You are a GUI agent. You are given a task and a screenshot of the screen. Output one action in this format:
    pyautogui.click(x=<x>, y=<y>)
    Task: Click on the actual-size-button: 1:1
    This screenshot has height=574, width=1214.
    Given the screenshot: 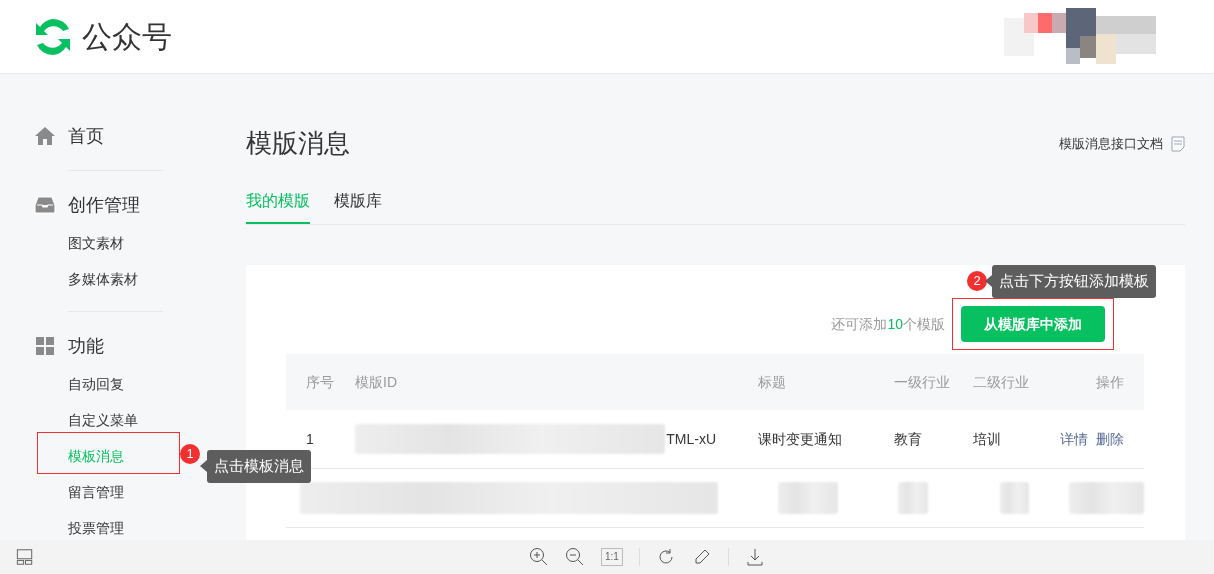 What is the action you would take?
    pyautogui.click(x=612, y=557)
    